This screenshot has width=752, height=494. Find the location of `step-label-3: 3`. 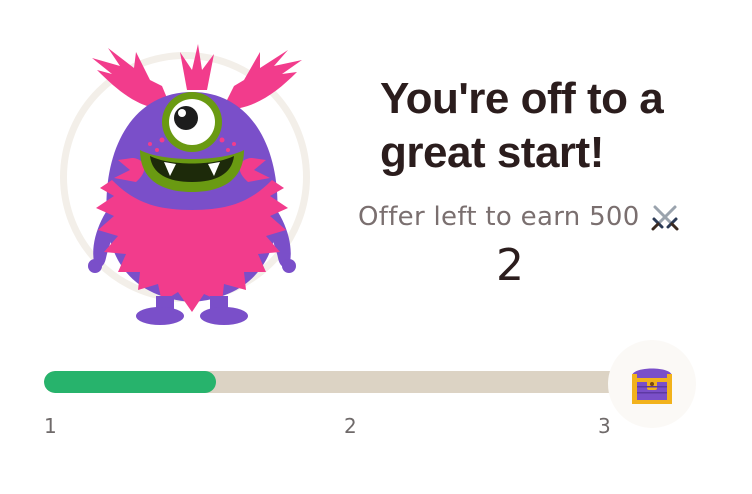

step-label-3: 3 is located at coordinates (604, 426).